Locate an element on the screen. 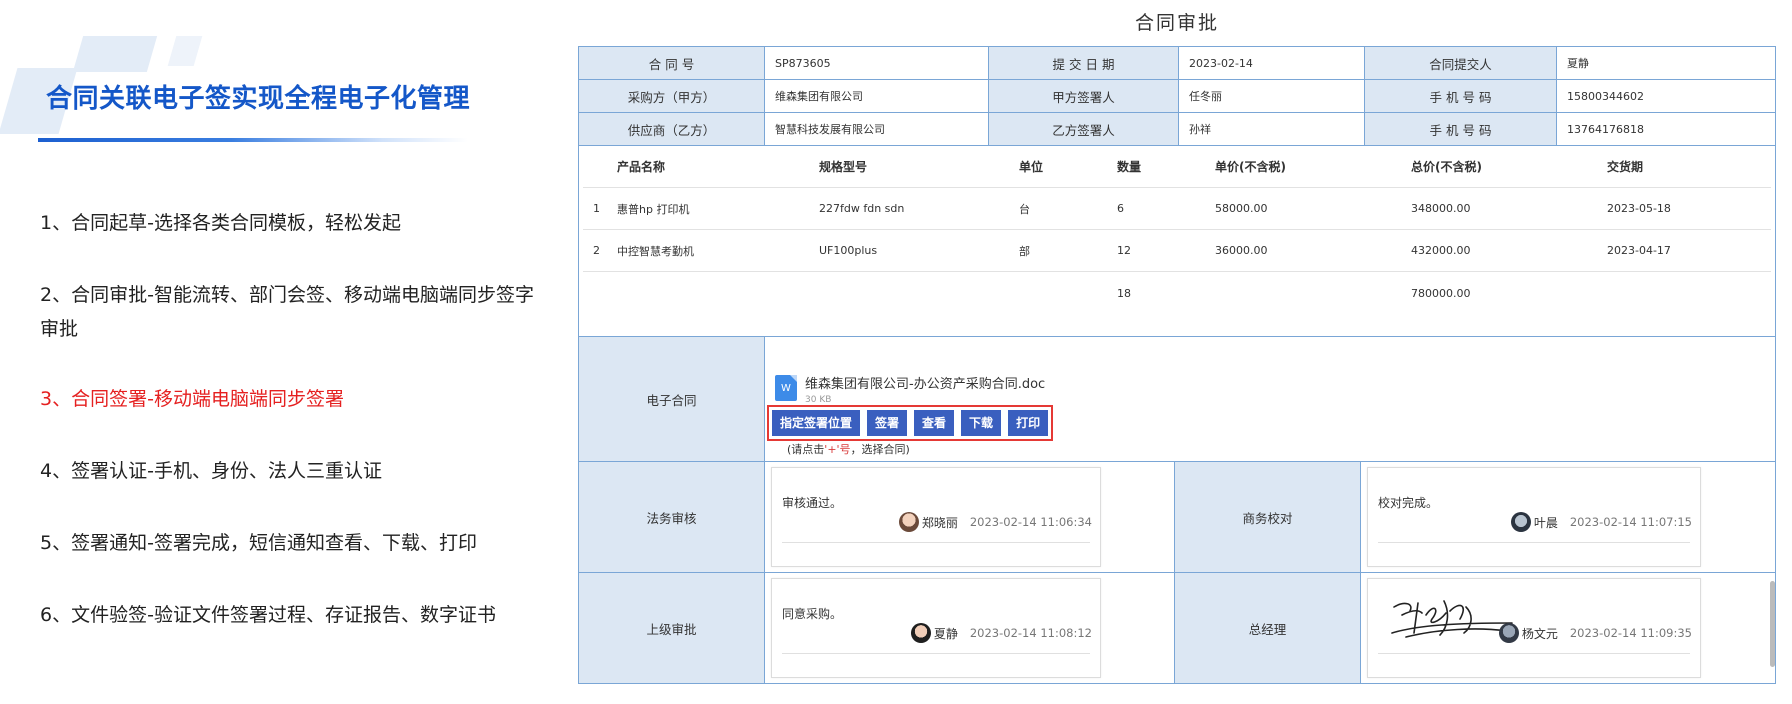 The height and width of the screenshot is (704, 1792). approval-cell: 杨文元 2023-02-14 11:09:35 is located at coordinates (1568, 628).